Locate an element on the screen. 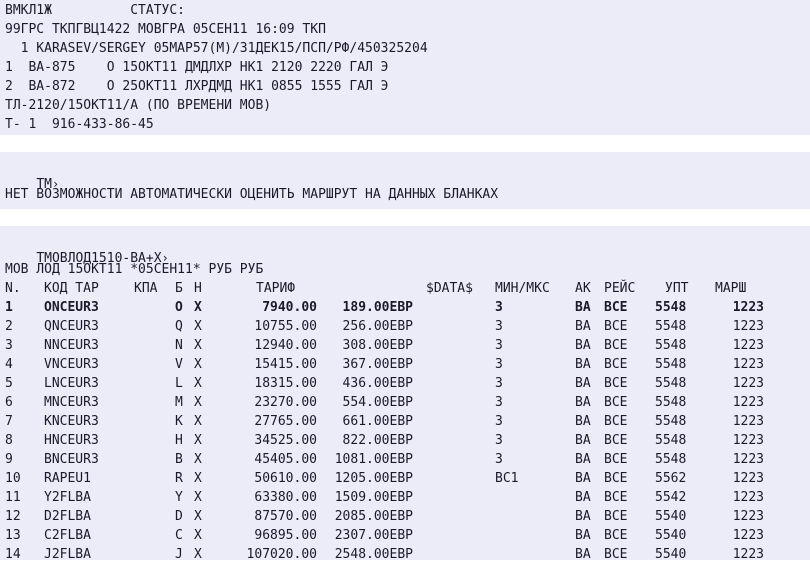  table-row: 1 ONCEUR3 O X 7940.00 189.00ЕВР 3 BA BCE 5548 1223 is located at coordinates (405, 307).